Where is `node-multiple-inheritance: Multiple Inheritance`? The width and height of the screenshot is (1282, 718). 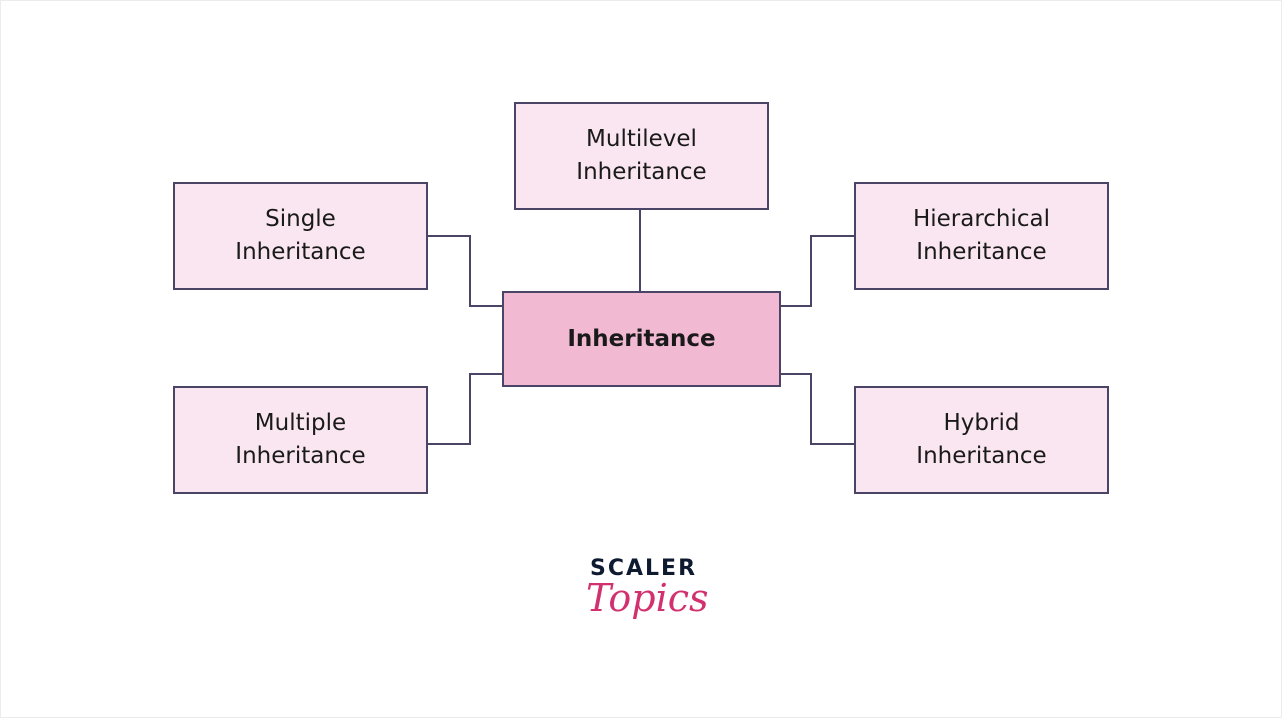
node-multiple-inheritance: Multiple Inheritance is located at coordinates (300, 440).